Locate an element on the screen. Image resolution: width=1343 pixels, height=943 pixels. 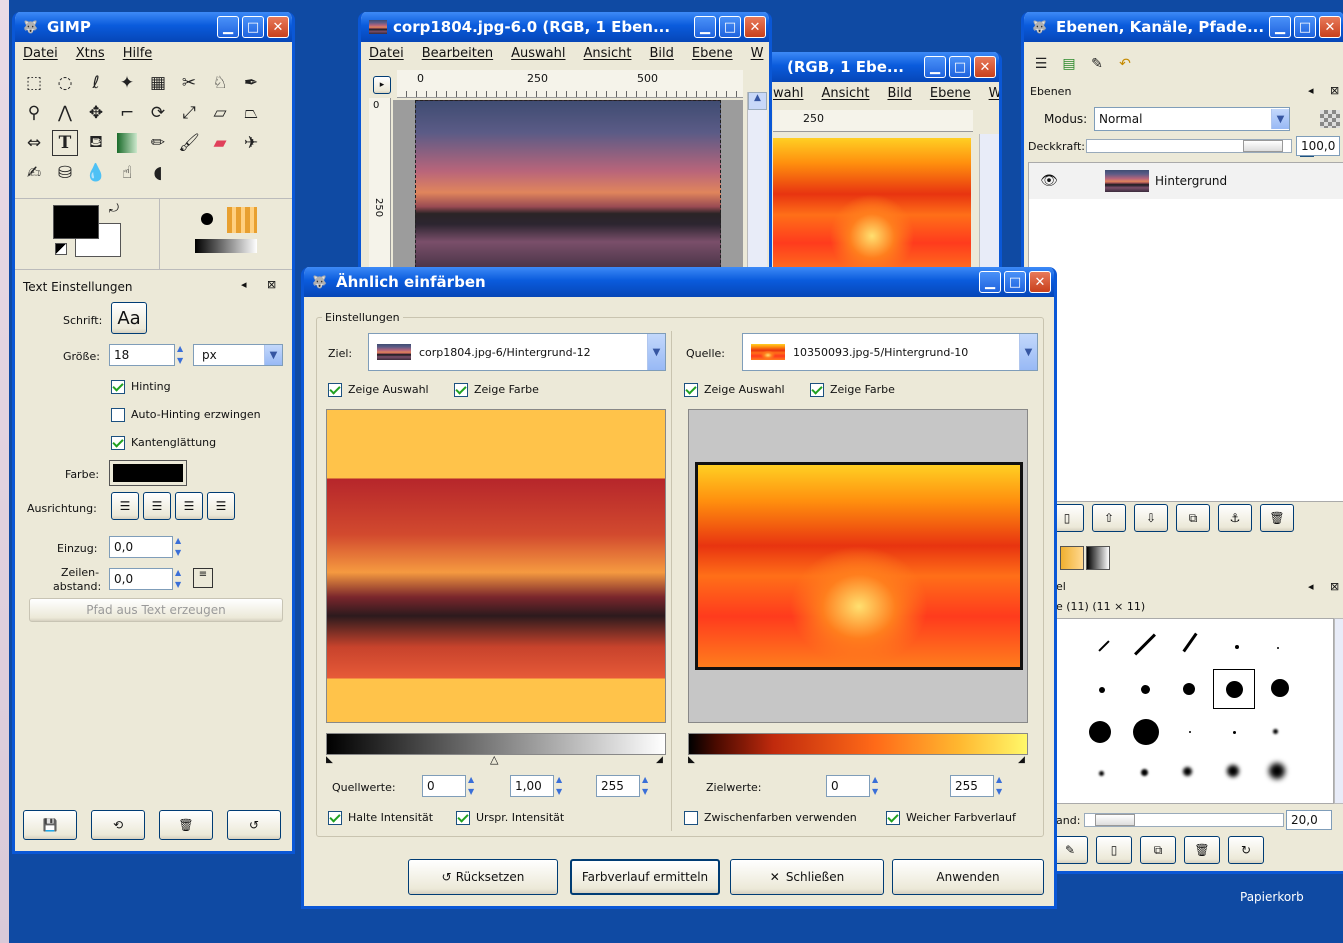
zoom-icon: ⚲ is located at coordinates (34, 113).